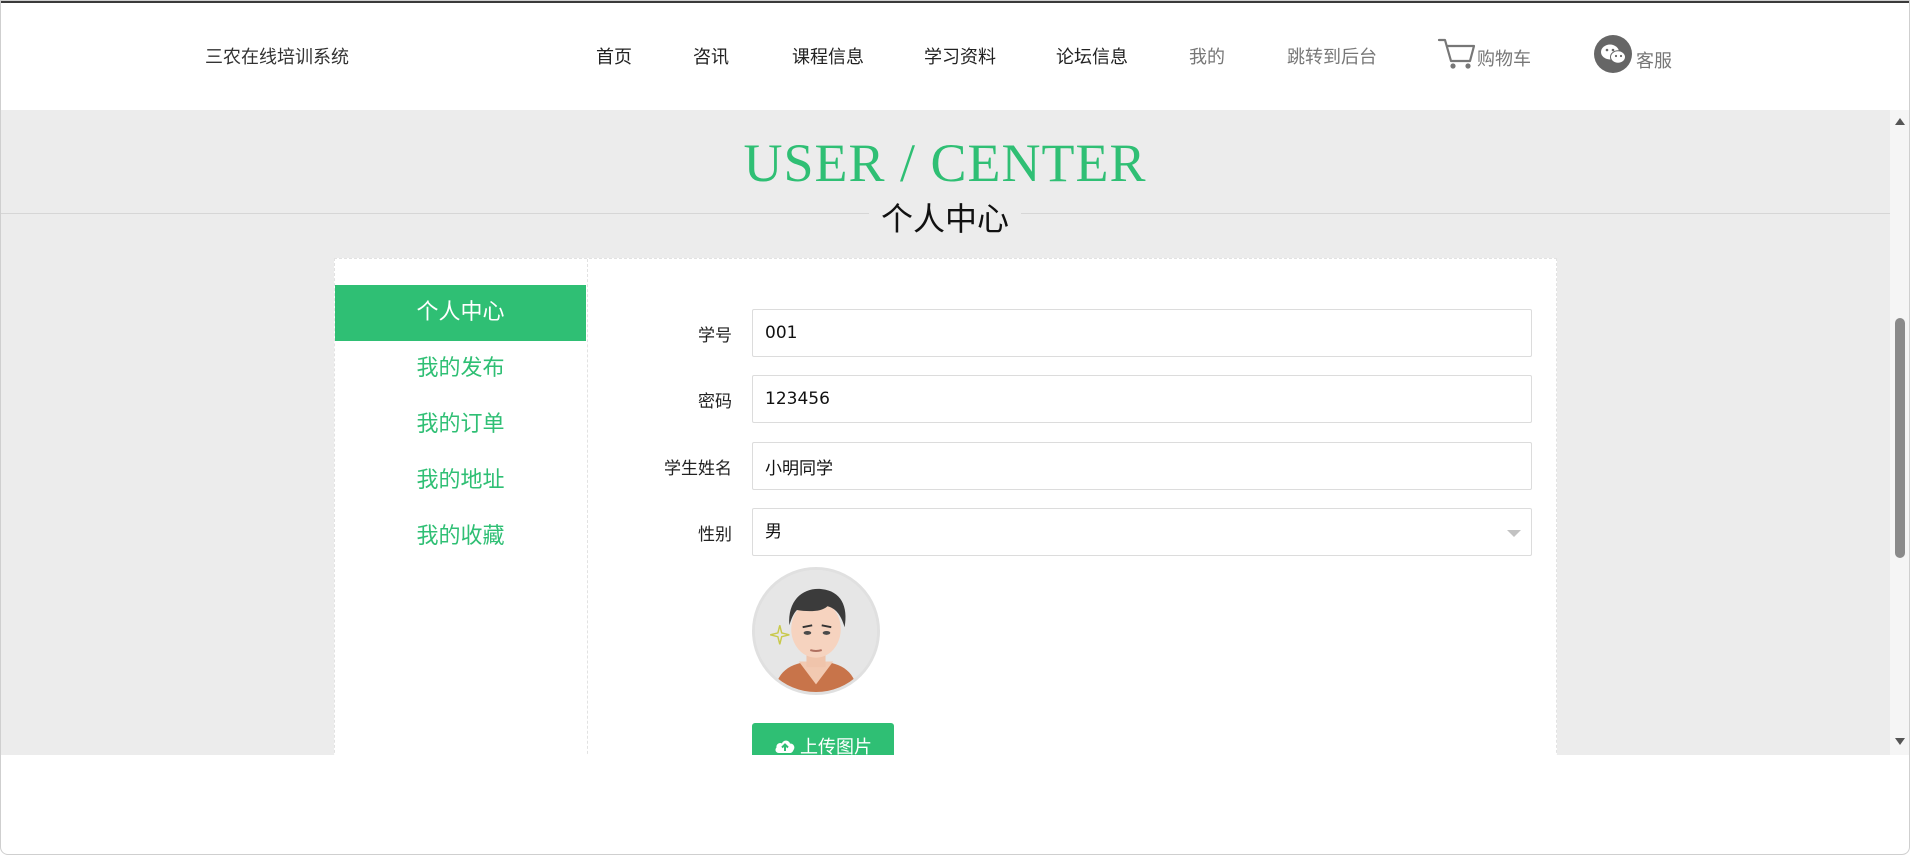 This screenshot has height=855, width=1910. I want to click on nav-forum: 论坛信息, so click(1092, 56).